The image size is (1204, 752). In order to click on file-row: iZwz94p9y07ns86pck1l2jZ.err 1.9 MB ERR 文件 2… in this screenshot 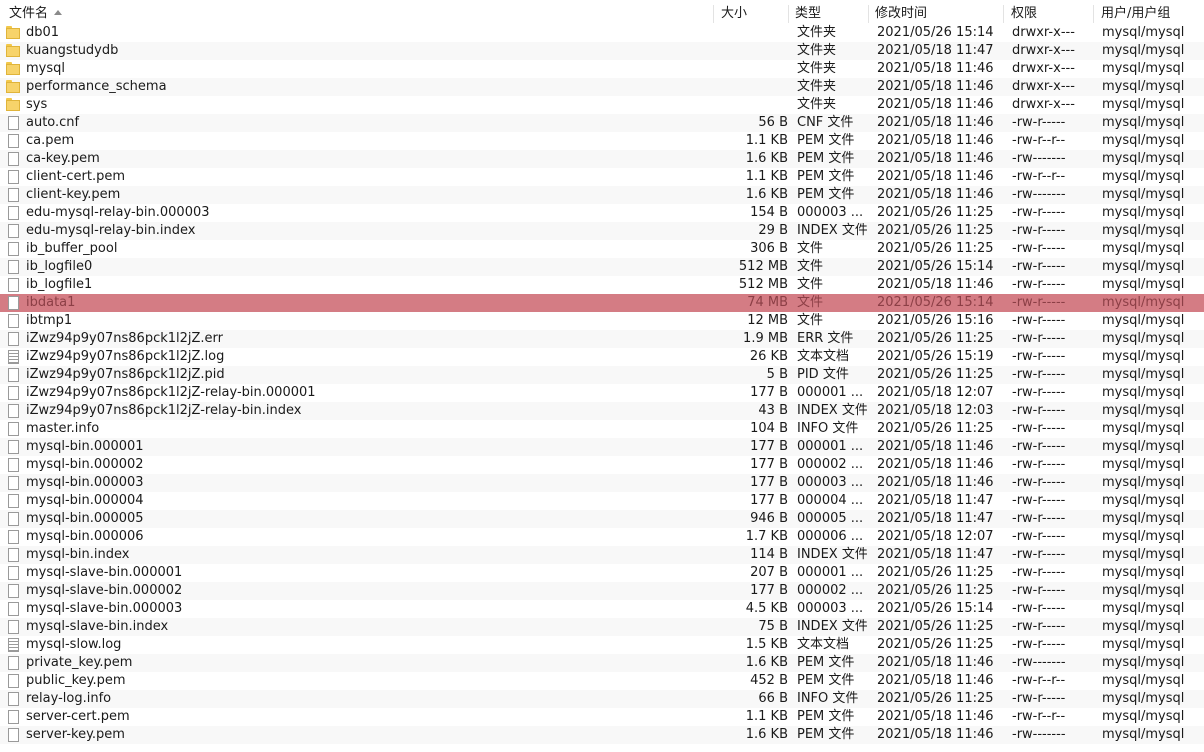, I will do `click(602, 339)`.